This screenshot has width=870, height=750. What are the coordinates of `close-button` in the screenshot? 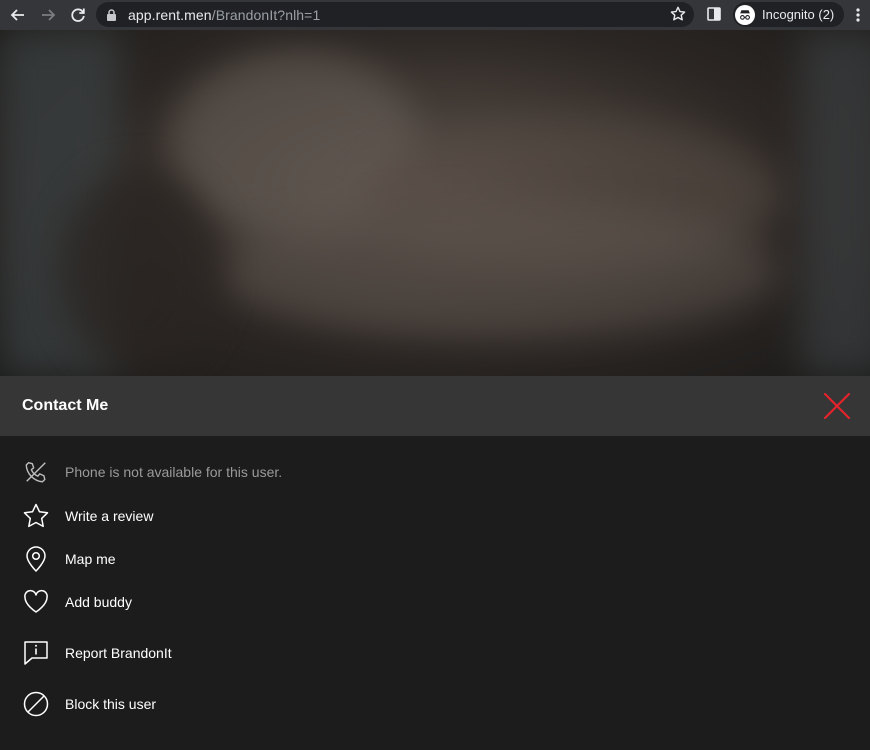 It's located at (837, 406).